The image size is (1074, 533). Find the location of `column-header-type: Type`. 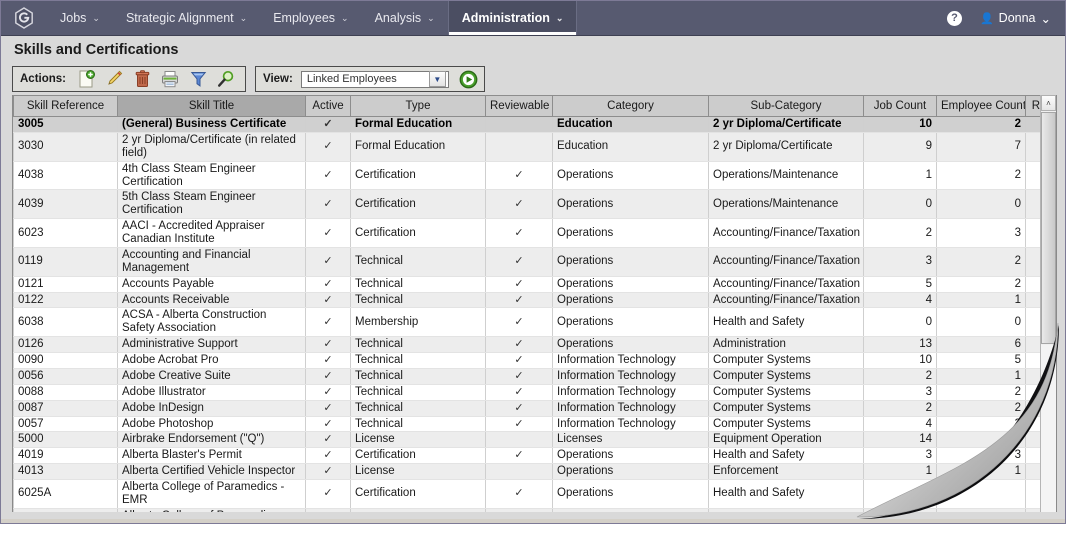

column-header-type: Type is located at coordinates (418, 106).